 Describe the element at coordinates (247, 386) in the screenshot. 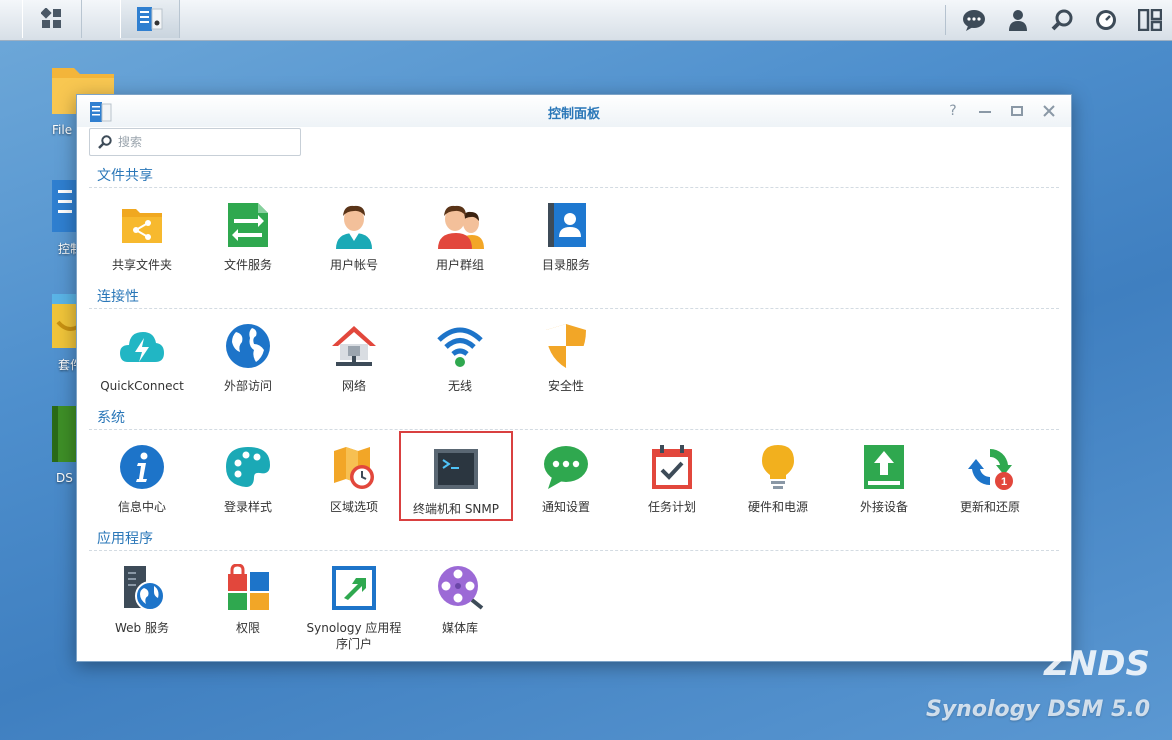

I see `item-label: 外部访问` at that location.